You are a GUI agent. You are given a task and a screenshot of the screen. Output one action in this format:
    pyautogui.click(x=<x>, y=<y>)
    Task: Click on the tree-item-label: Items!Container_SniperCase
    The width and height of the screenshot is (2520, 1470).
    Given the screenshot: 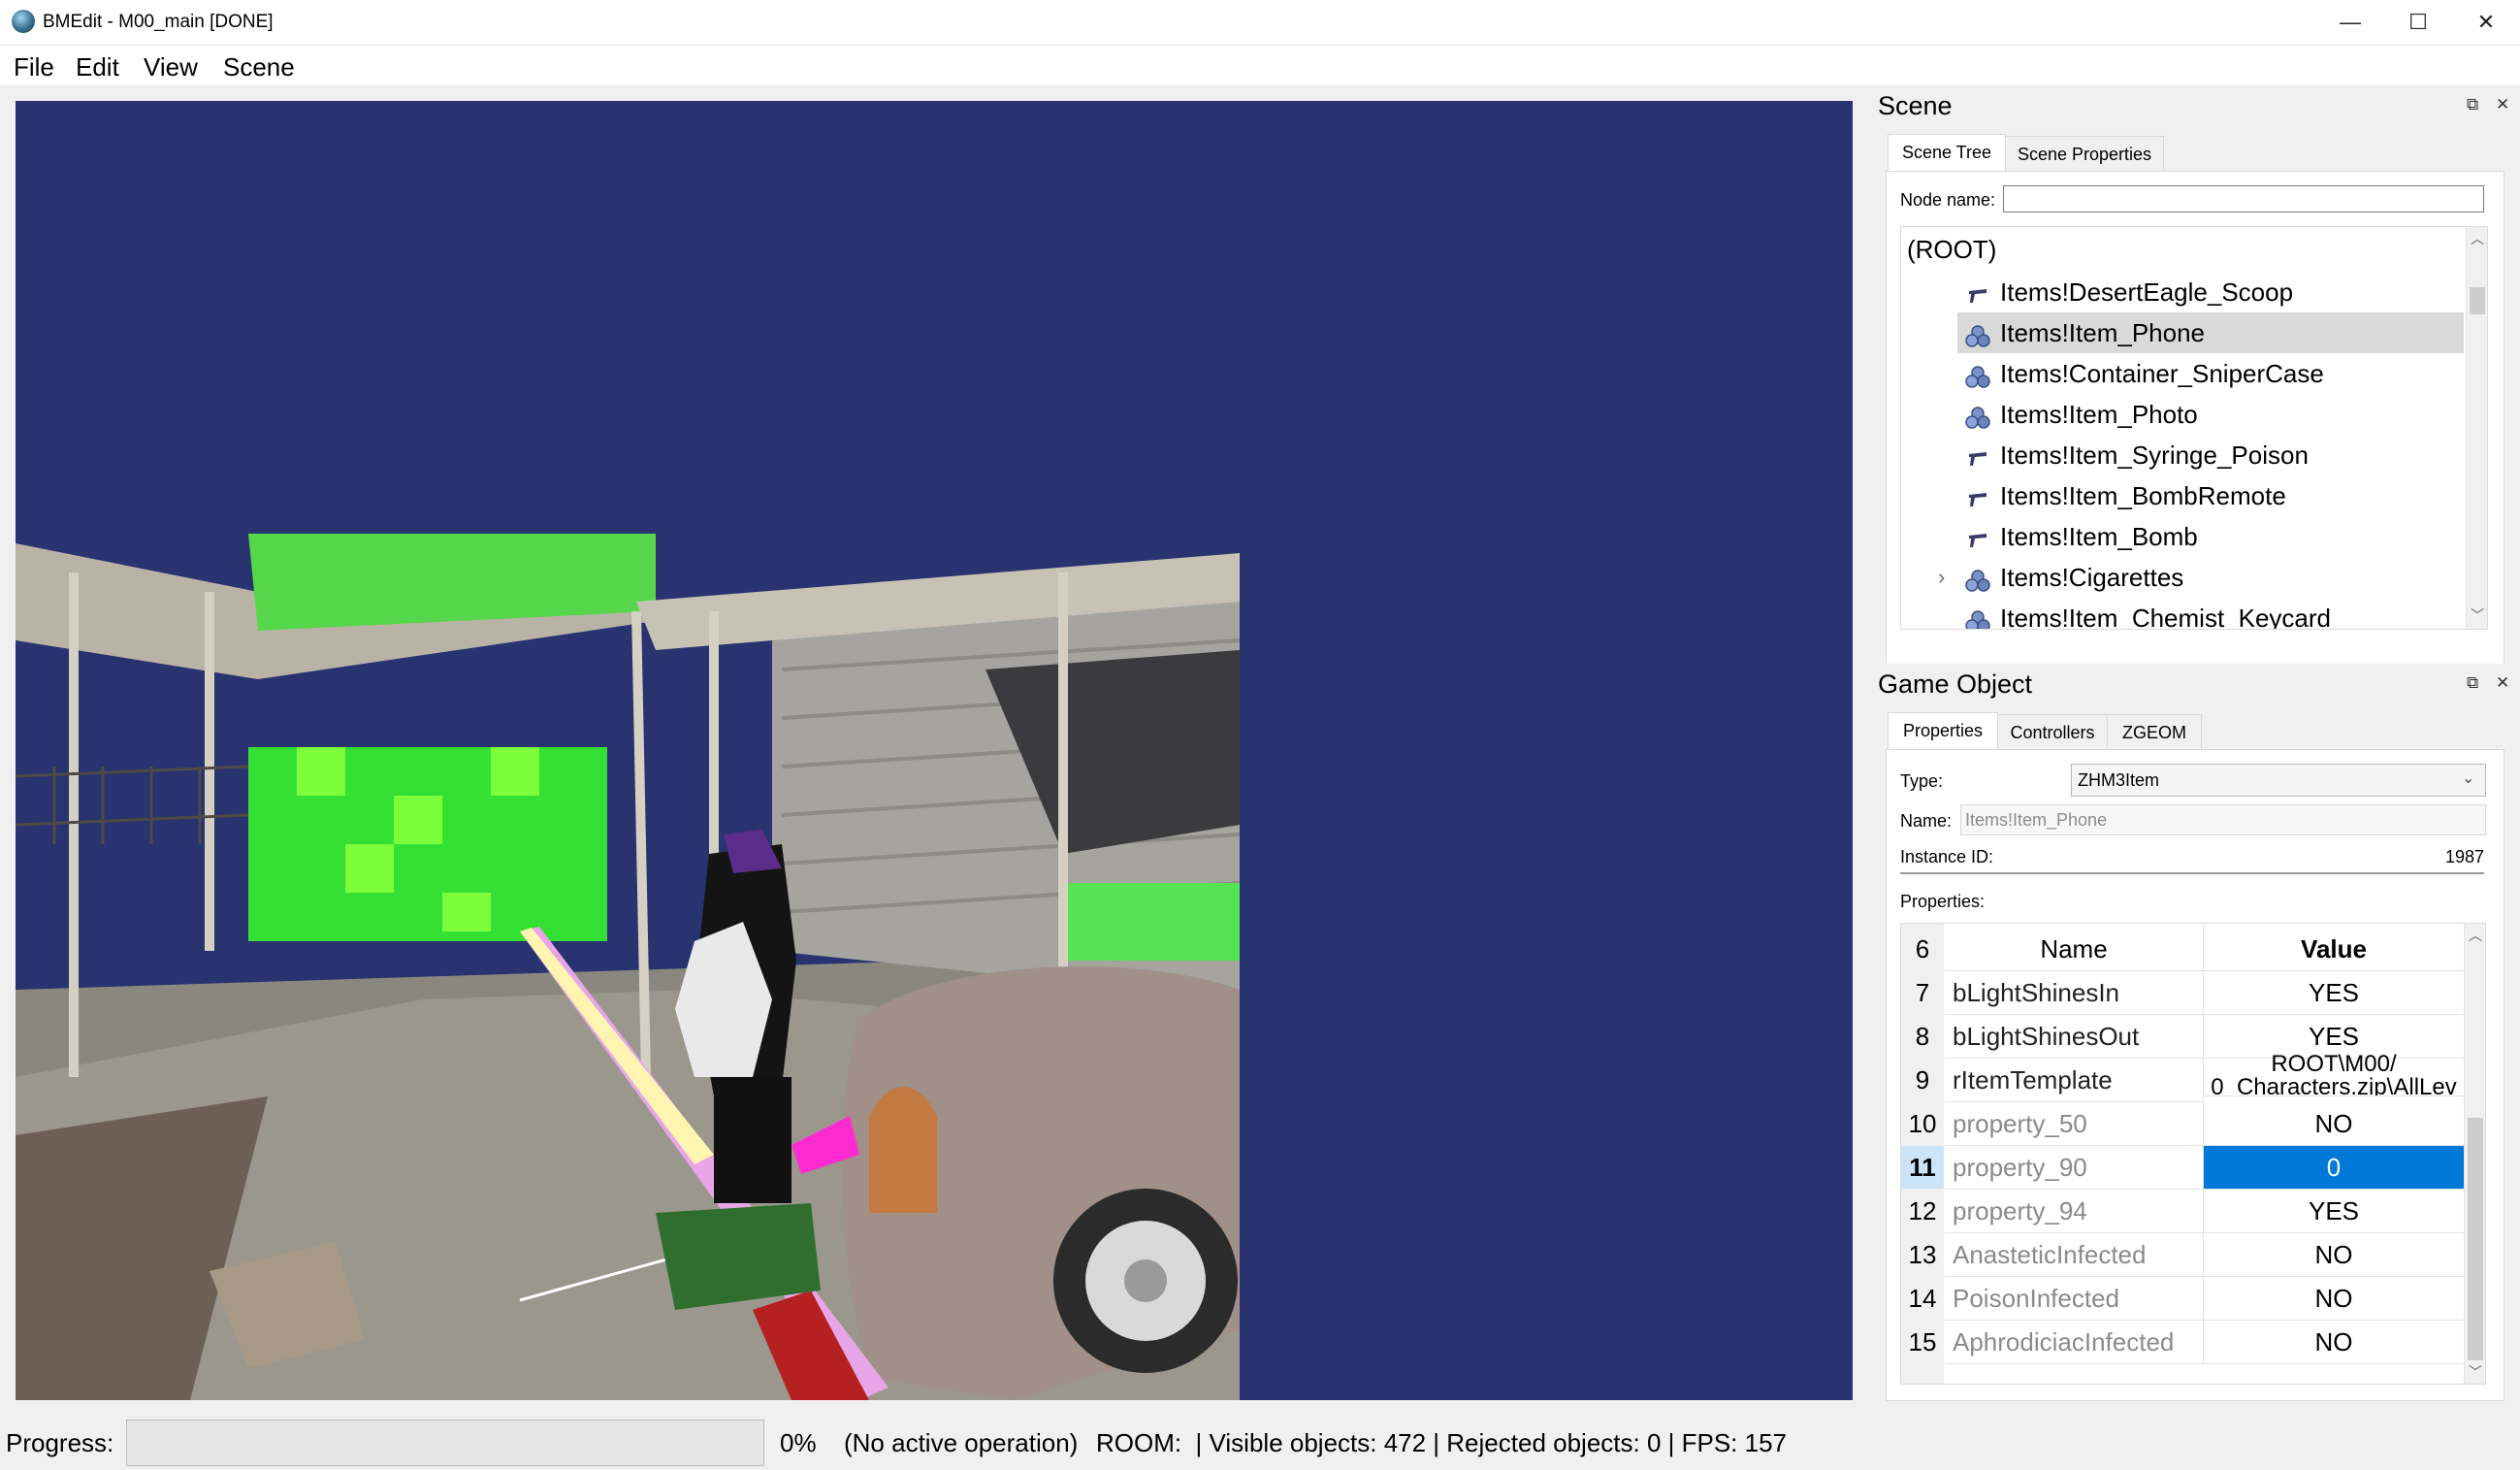 What is the action you would take?
    pyautogui.click(x=2162, y=373)
    